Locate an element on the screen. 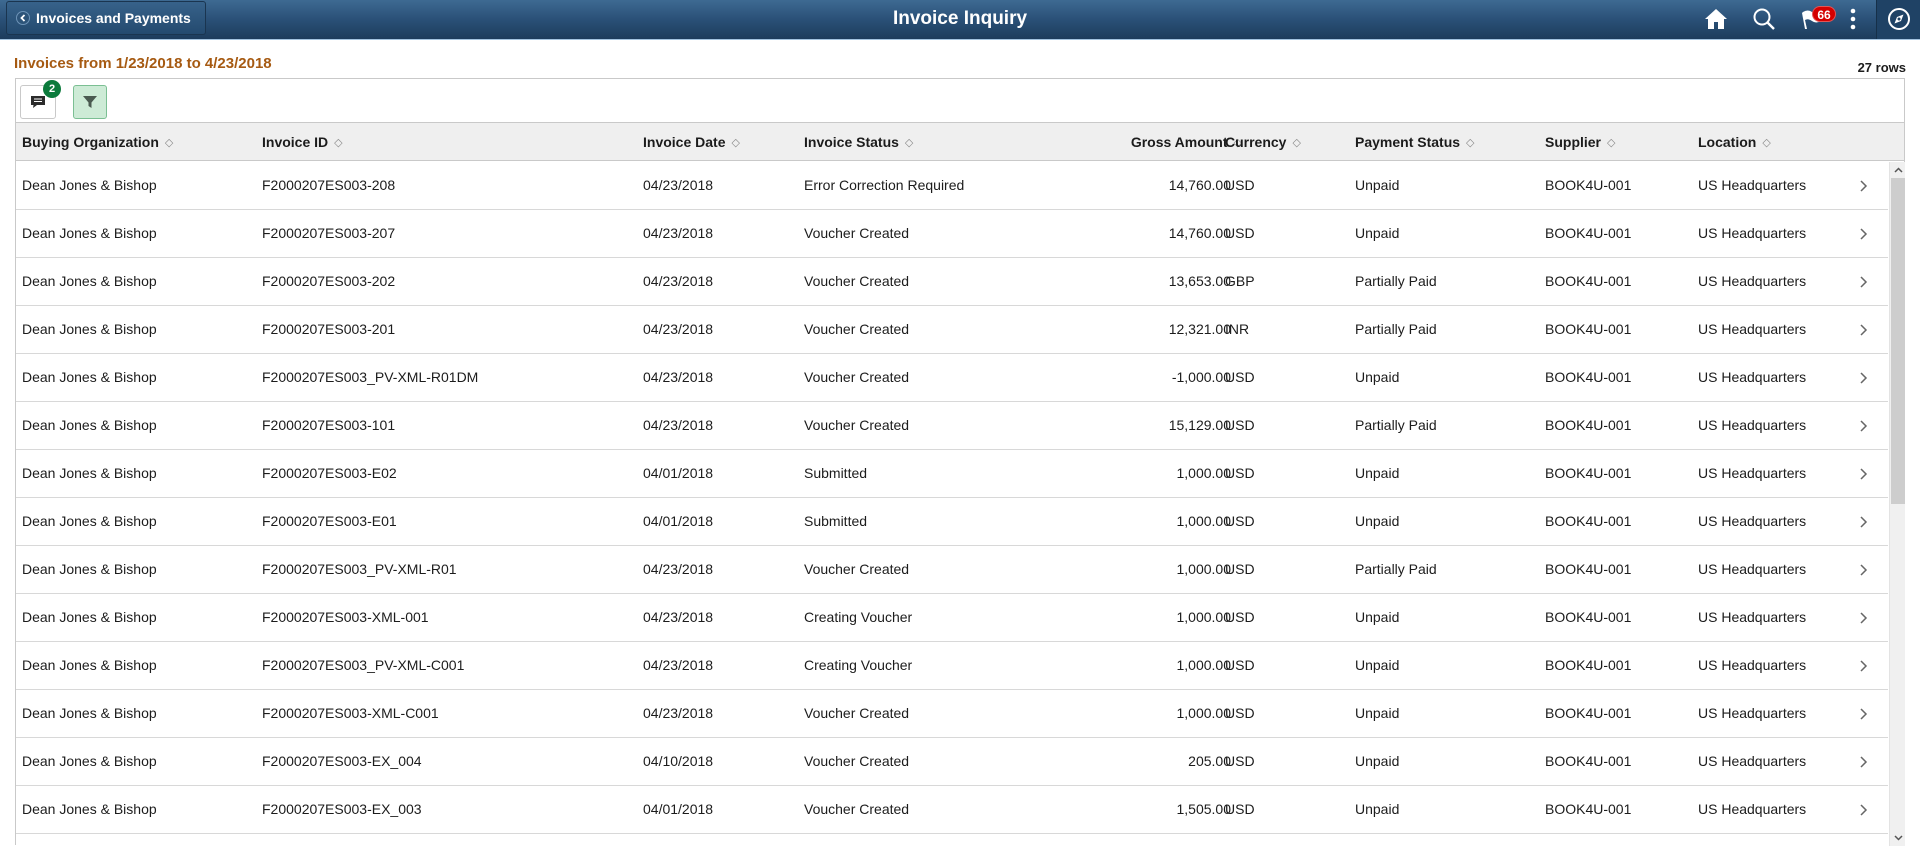  gross-amount-cell: 14,760.00 is located at coordinates (1199, 185).